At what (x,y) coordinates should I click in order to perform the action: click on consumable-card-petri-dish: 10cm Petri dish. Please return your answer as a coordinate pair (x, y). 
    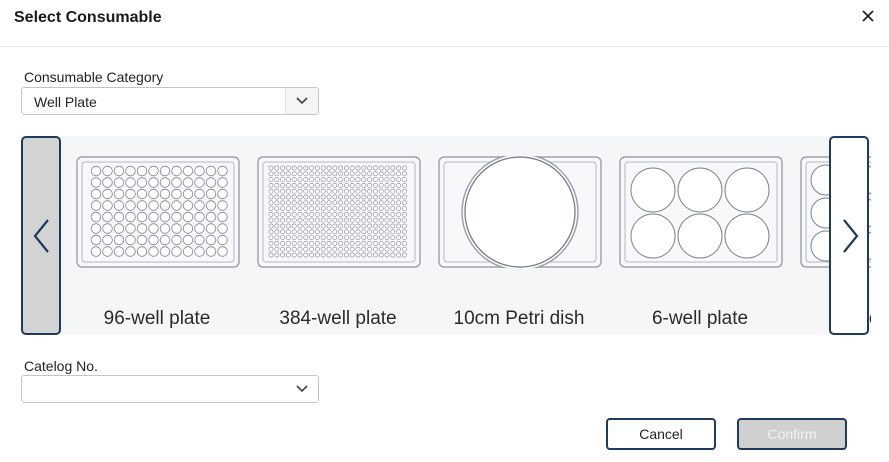
    Looking at the image, I should click on (519, 235).